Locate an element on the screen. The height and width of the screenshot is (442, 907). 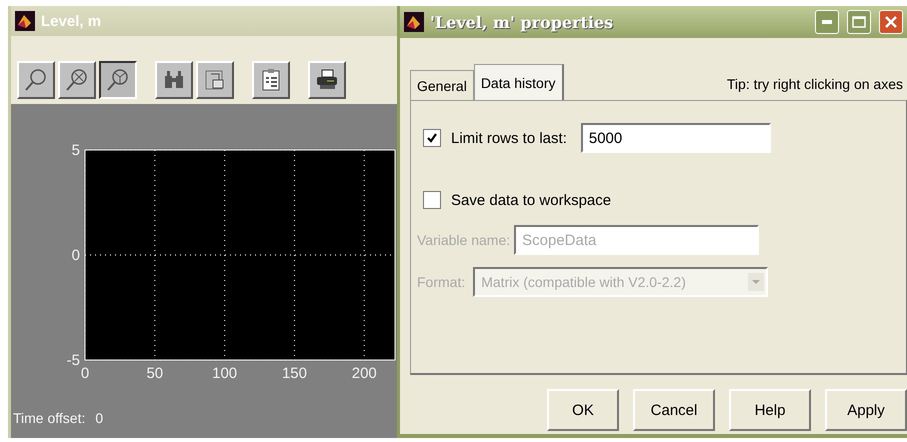
tick-label: 100 is located at coordinates (225, 373).